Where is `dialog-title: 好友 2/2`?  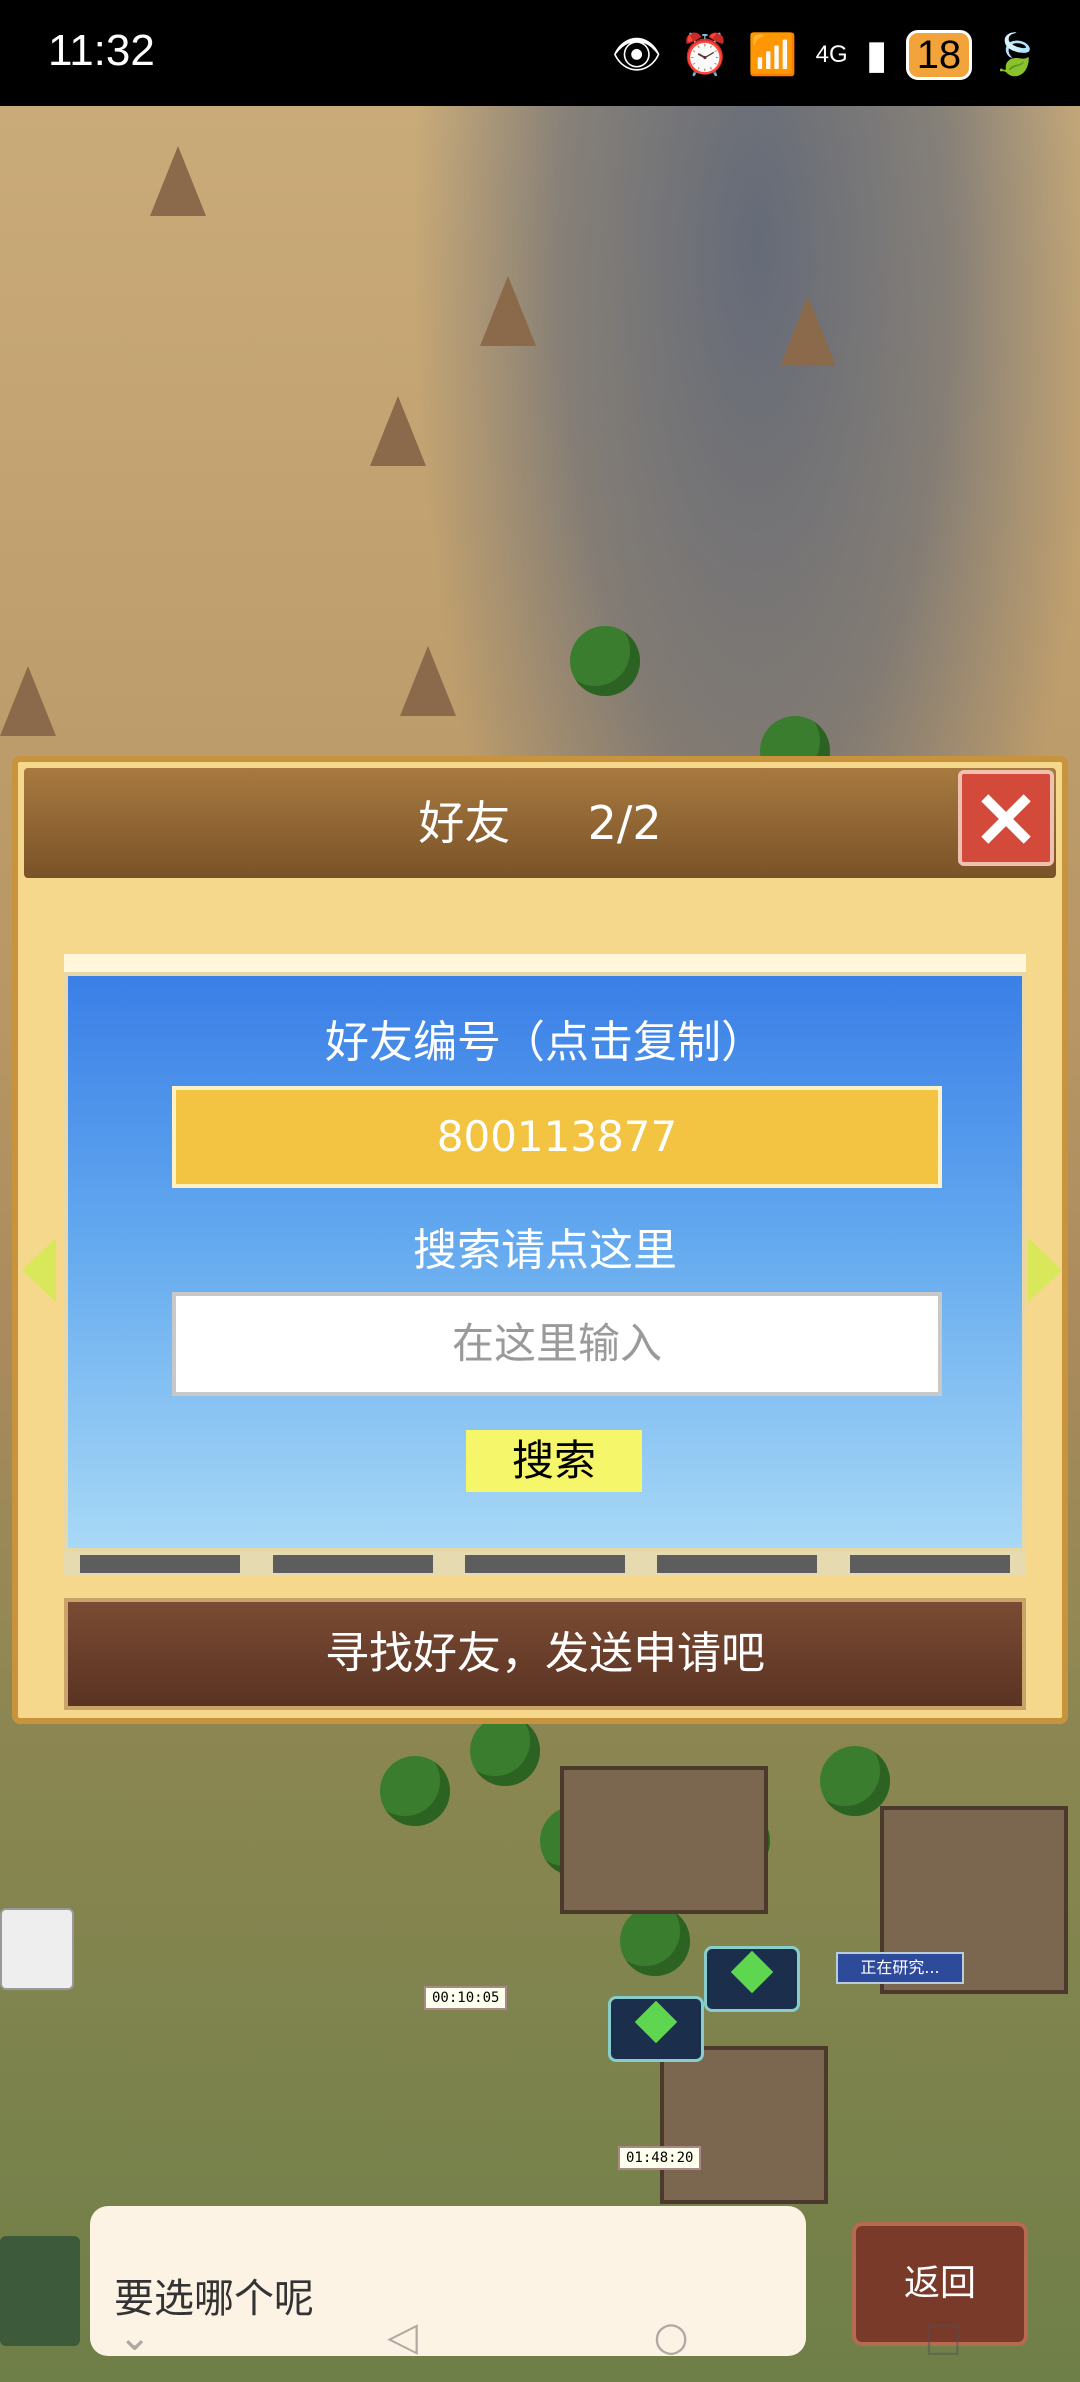 dialog-title: 好友 2/2 is located at coordinates (540, 823).